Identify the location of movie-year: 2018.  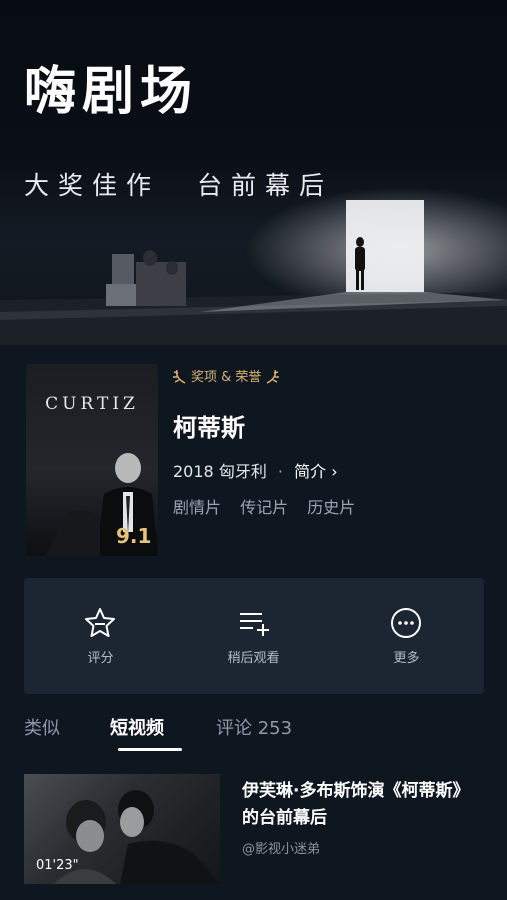
(193, 471).